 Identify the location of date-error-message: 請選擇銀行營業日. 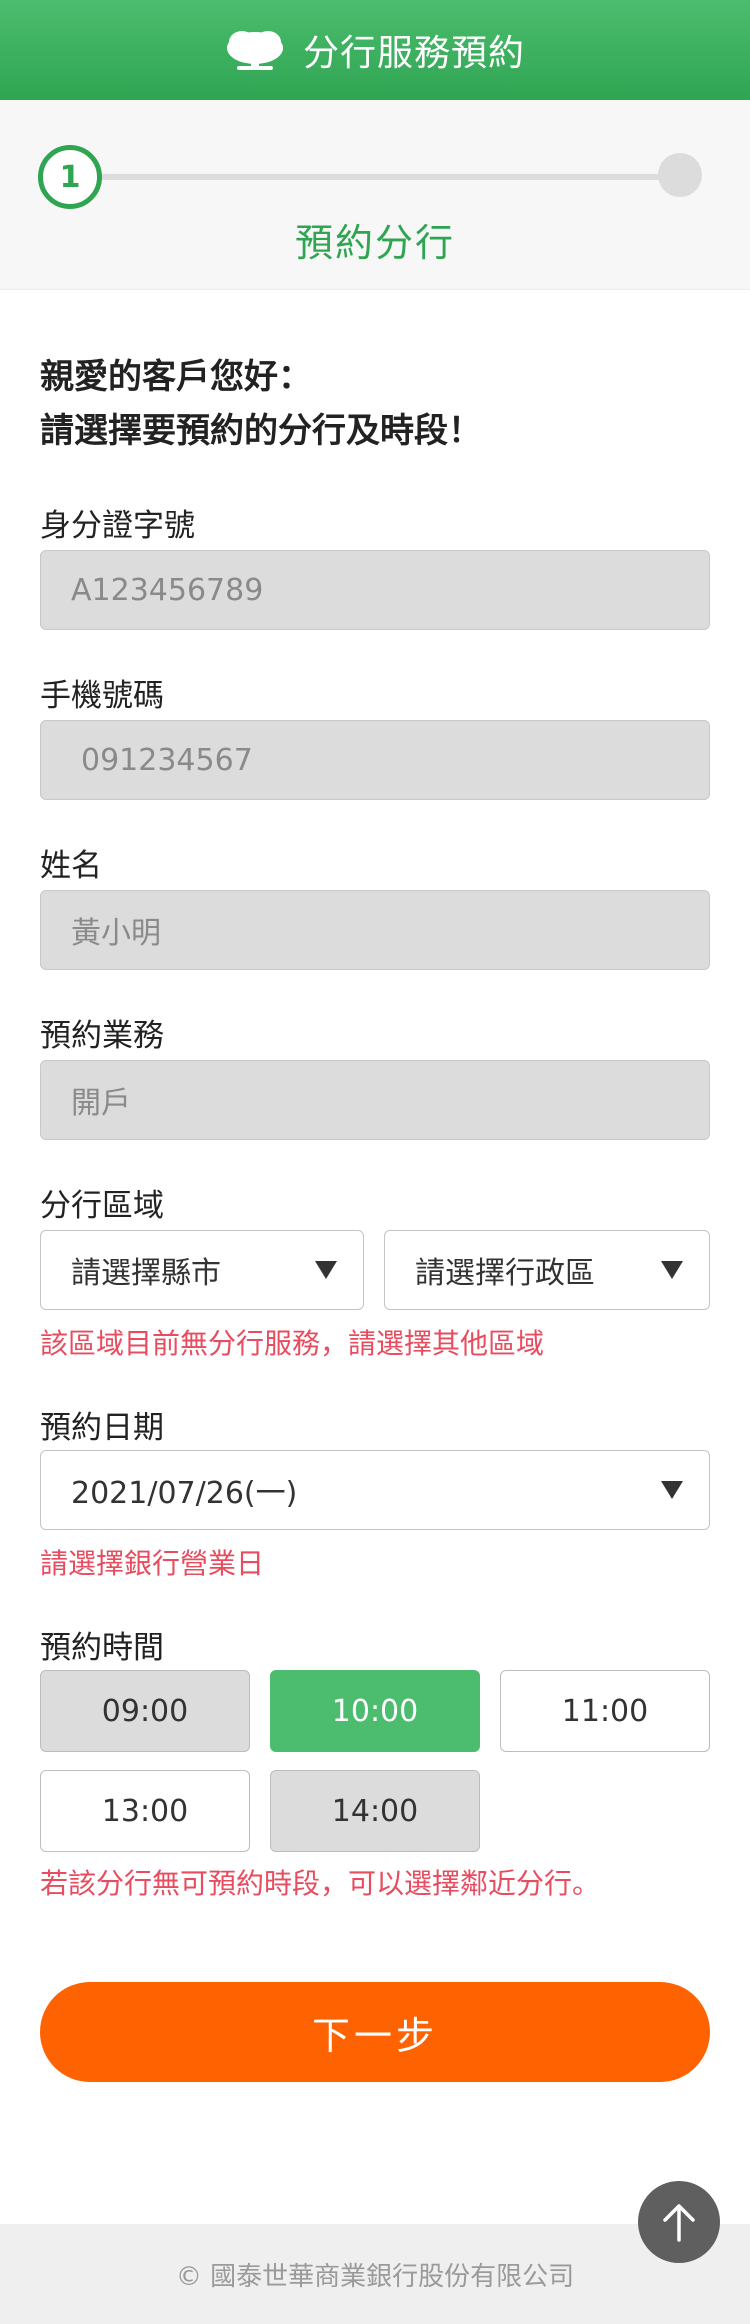
(152, 1563).